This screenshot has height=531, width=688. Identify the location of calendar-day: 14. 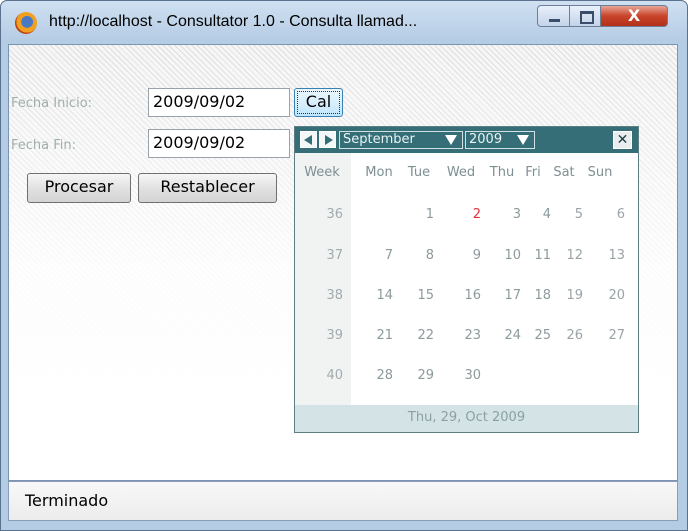
(382, 295).